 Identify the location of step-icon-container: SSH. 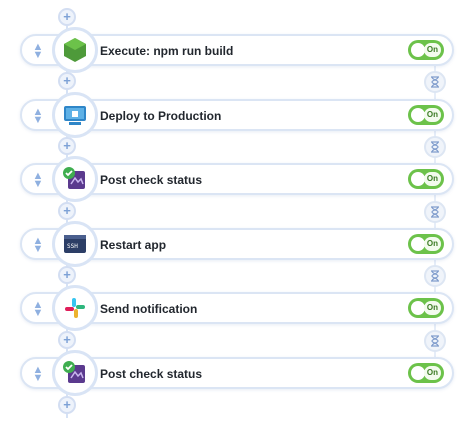
(75, 244).